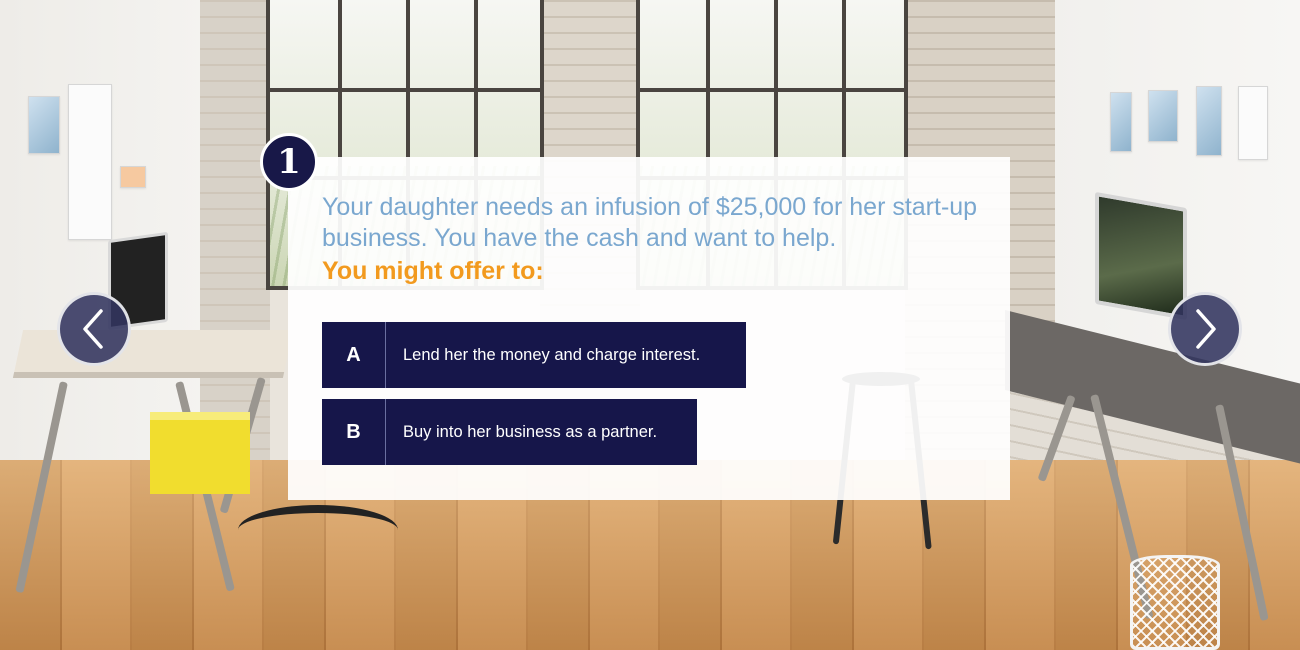  Describe the element at coordinates (354, 432) in the screenshot. I see `answer-letter: B` at that location.